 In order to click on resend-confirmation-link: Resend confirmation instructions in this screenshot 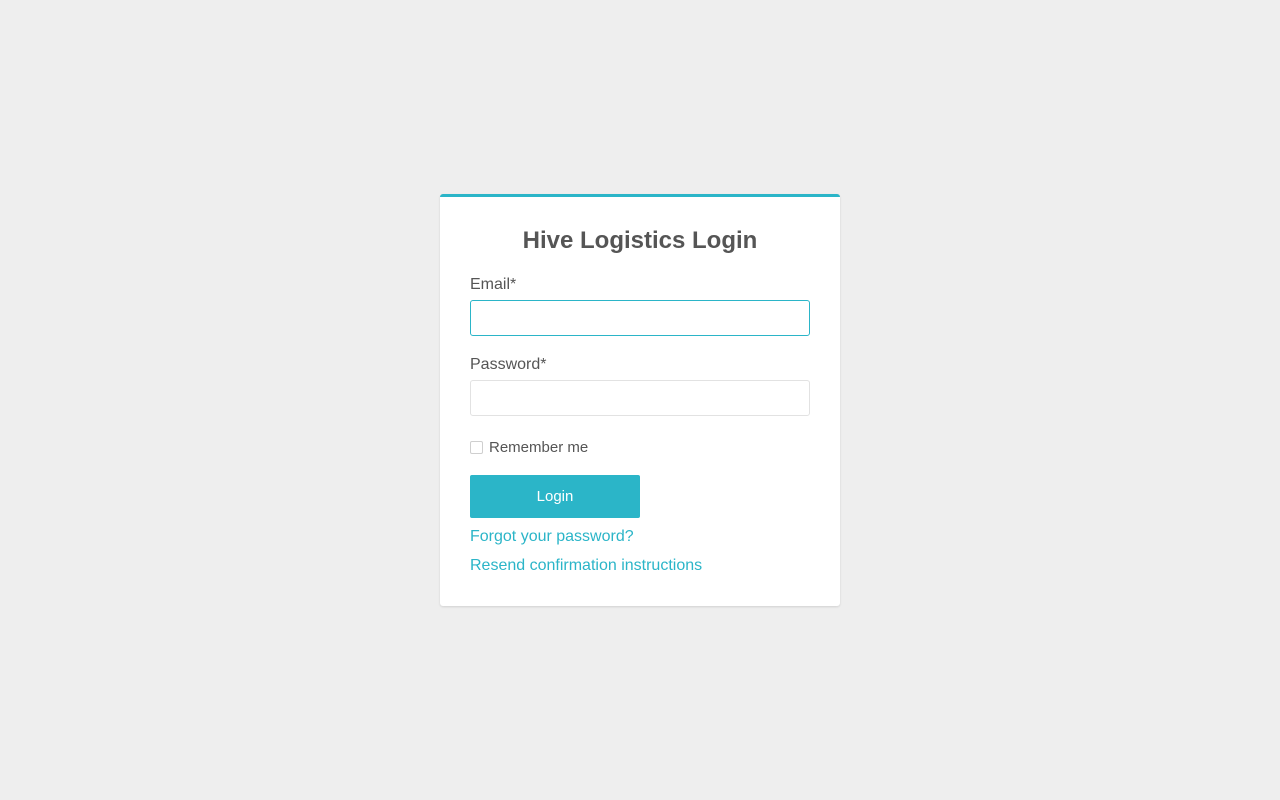, I will do `click(586, 566)`.